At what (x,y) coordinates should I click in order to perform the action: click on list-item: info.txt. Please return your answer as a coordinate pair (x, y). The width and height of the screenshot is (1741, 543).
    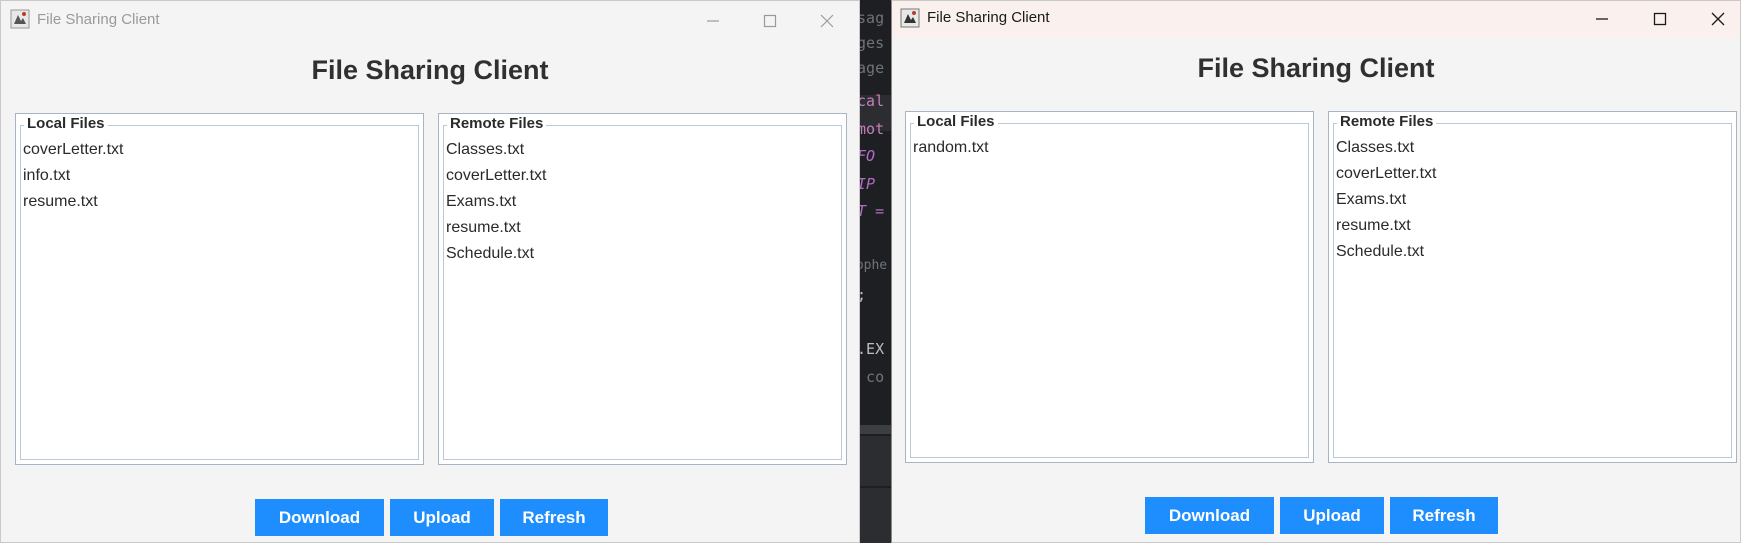
    Looking at the image, I should click on (73, 180).